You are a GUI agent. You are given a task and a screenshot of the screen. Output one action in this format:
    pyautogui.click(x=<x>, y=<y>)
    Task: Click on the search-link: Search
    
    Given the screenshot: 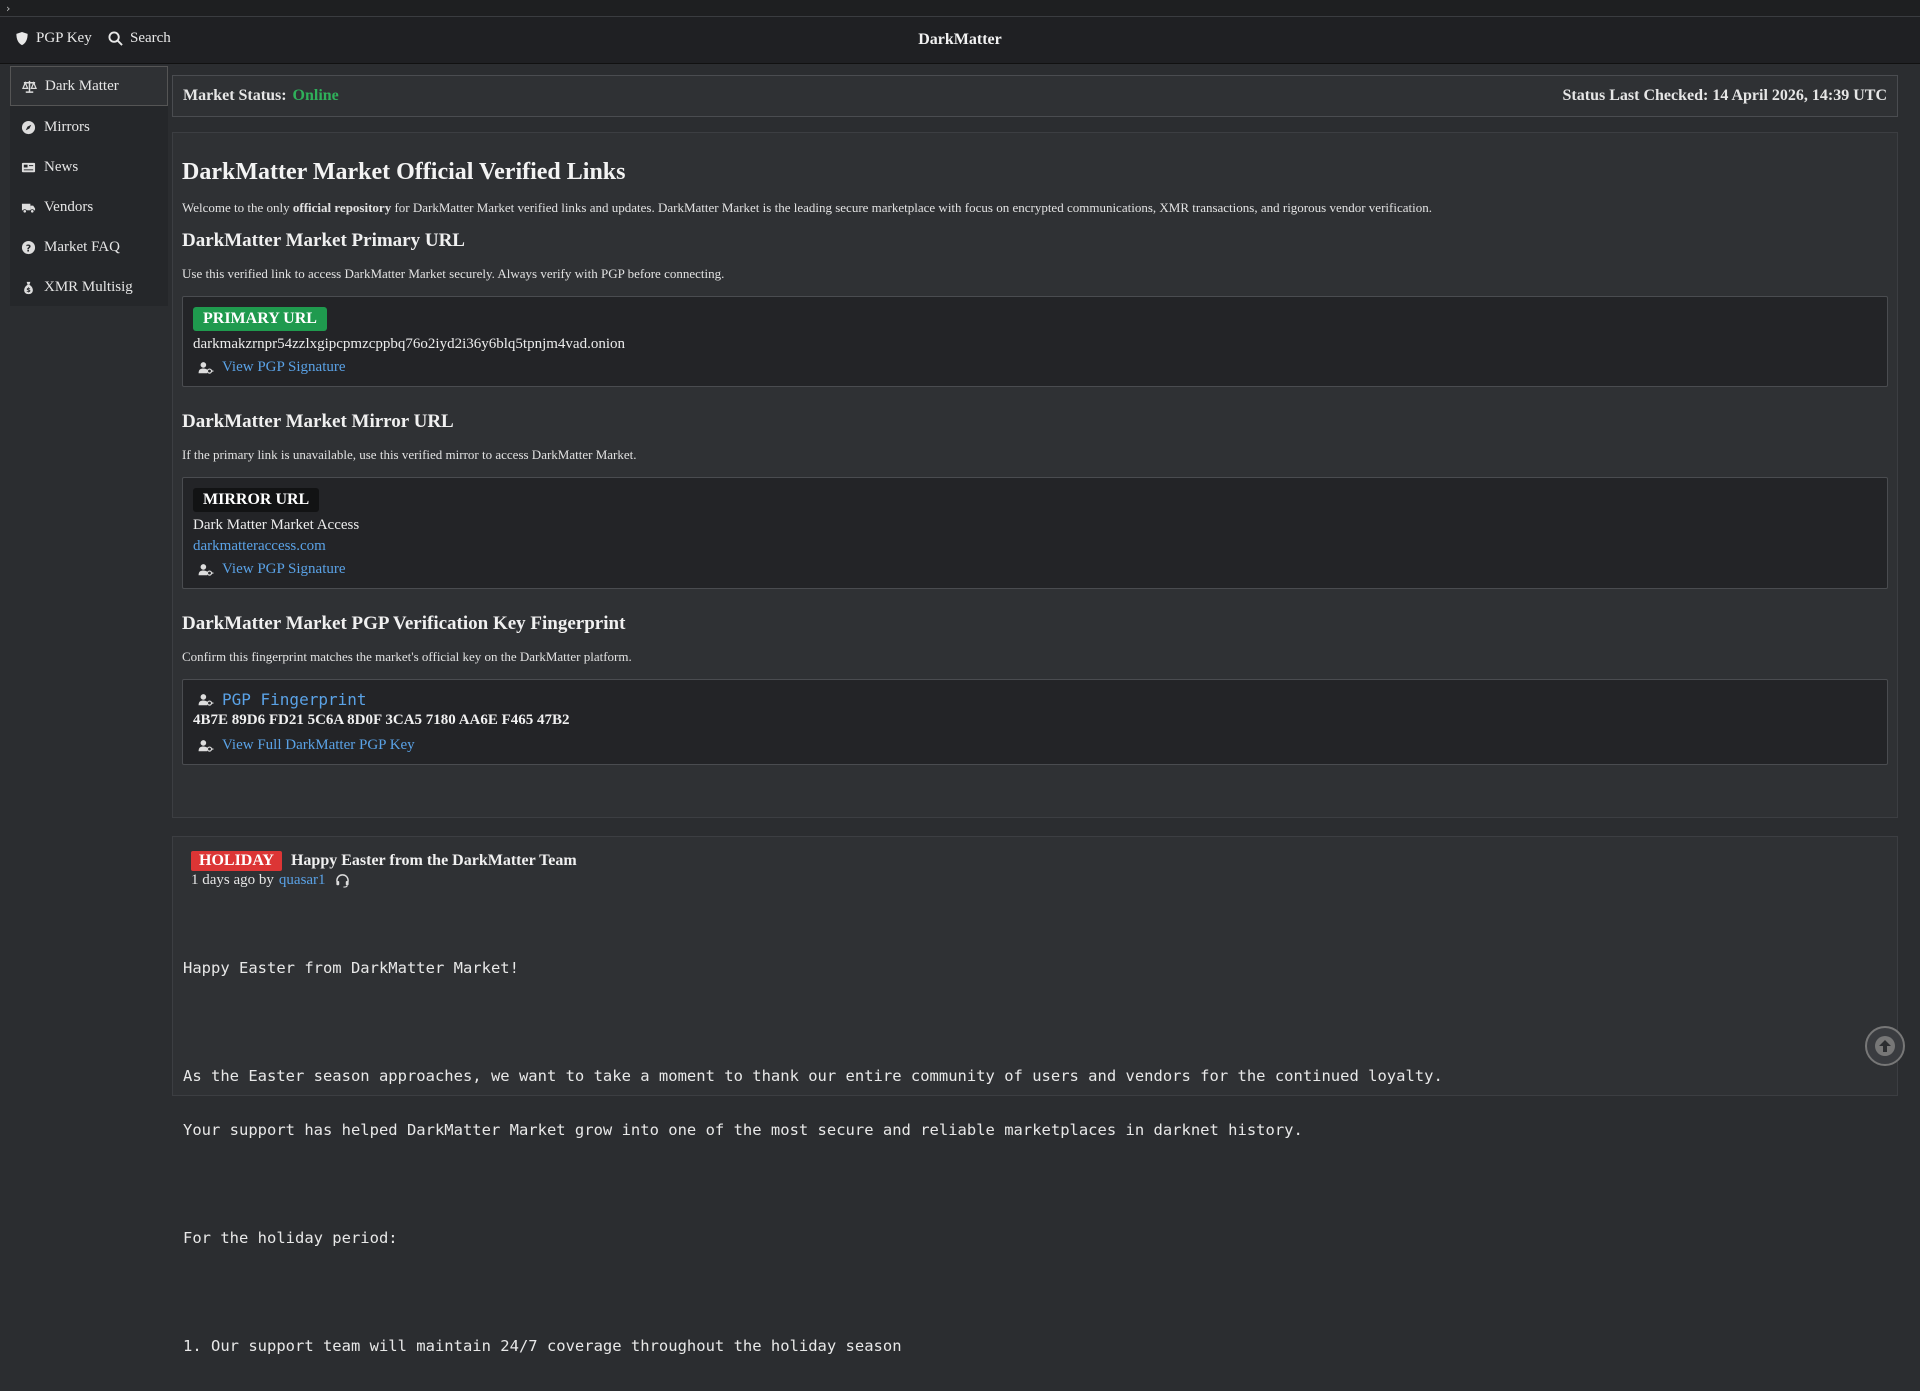 What is the action you would take?
    pyautogui.click(x=139, y=38)
    